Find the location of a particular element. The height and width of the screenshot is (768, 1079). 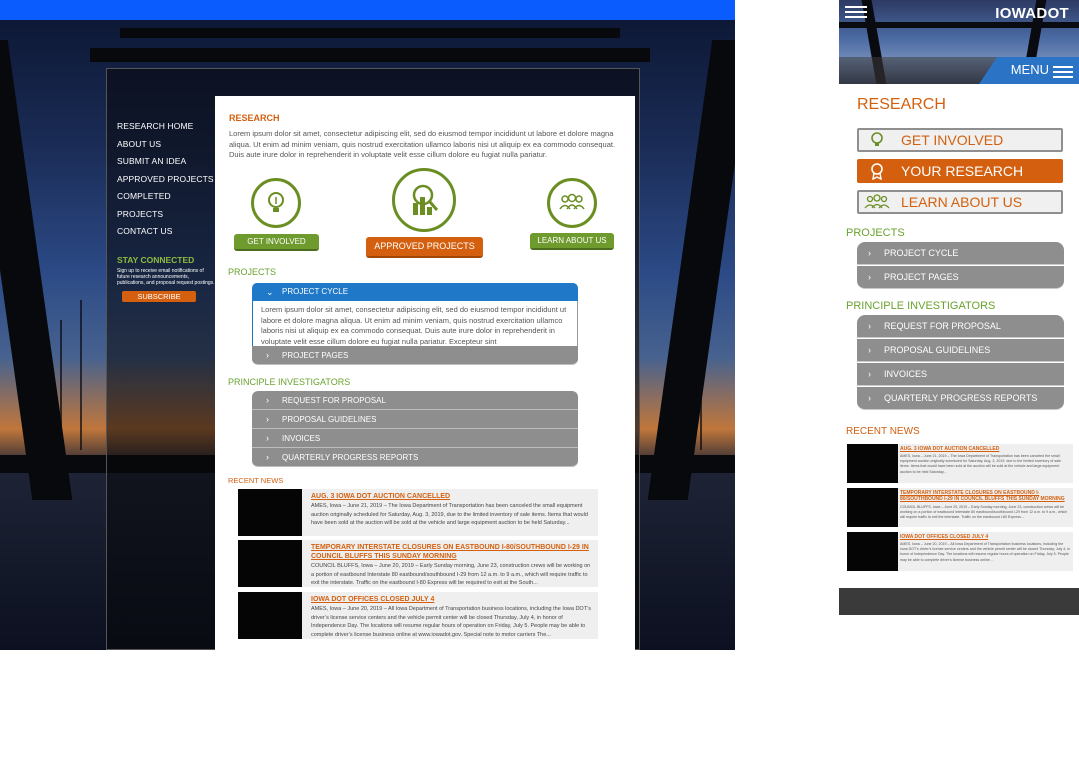

approved-projects-circle is located at coordinates (424, 200).